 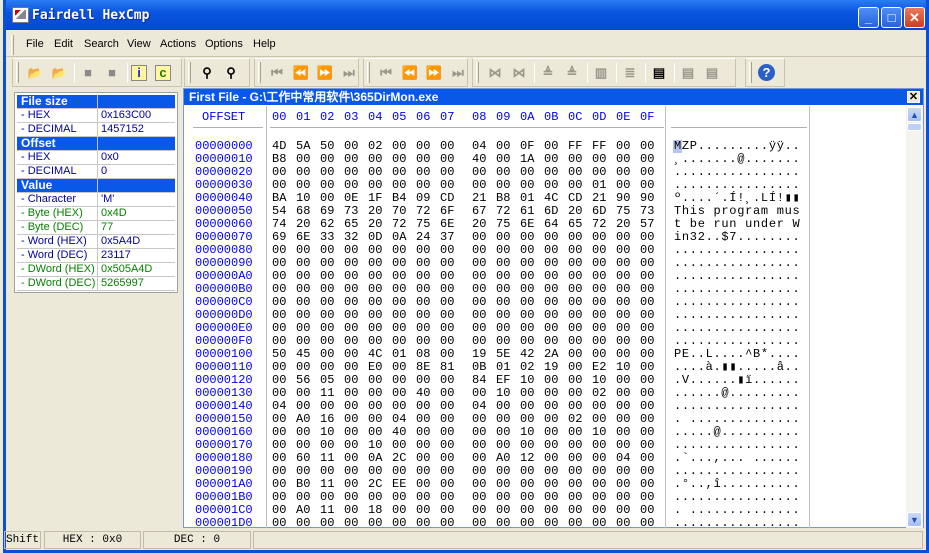 What do you see at coordinates (623, 117) in the screenshot?
I see `column-header-0E: 0E` at bounding box center [623, 117].